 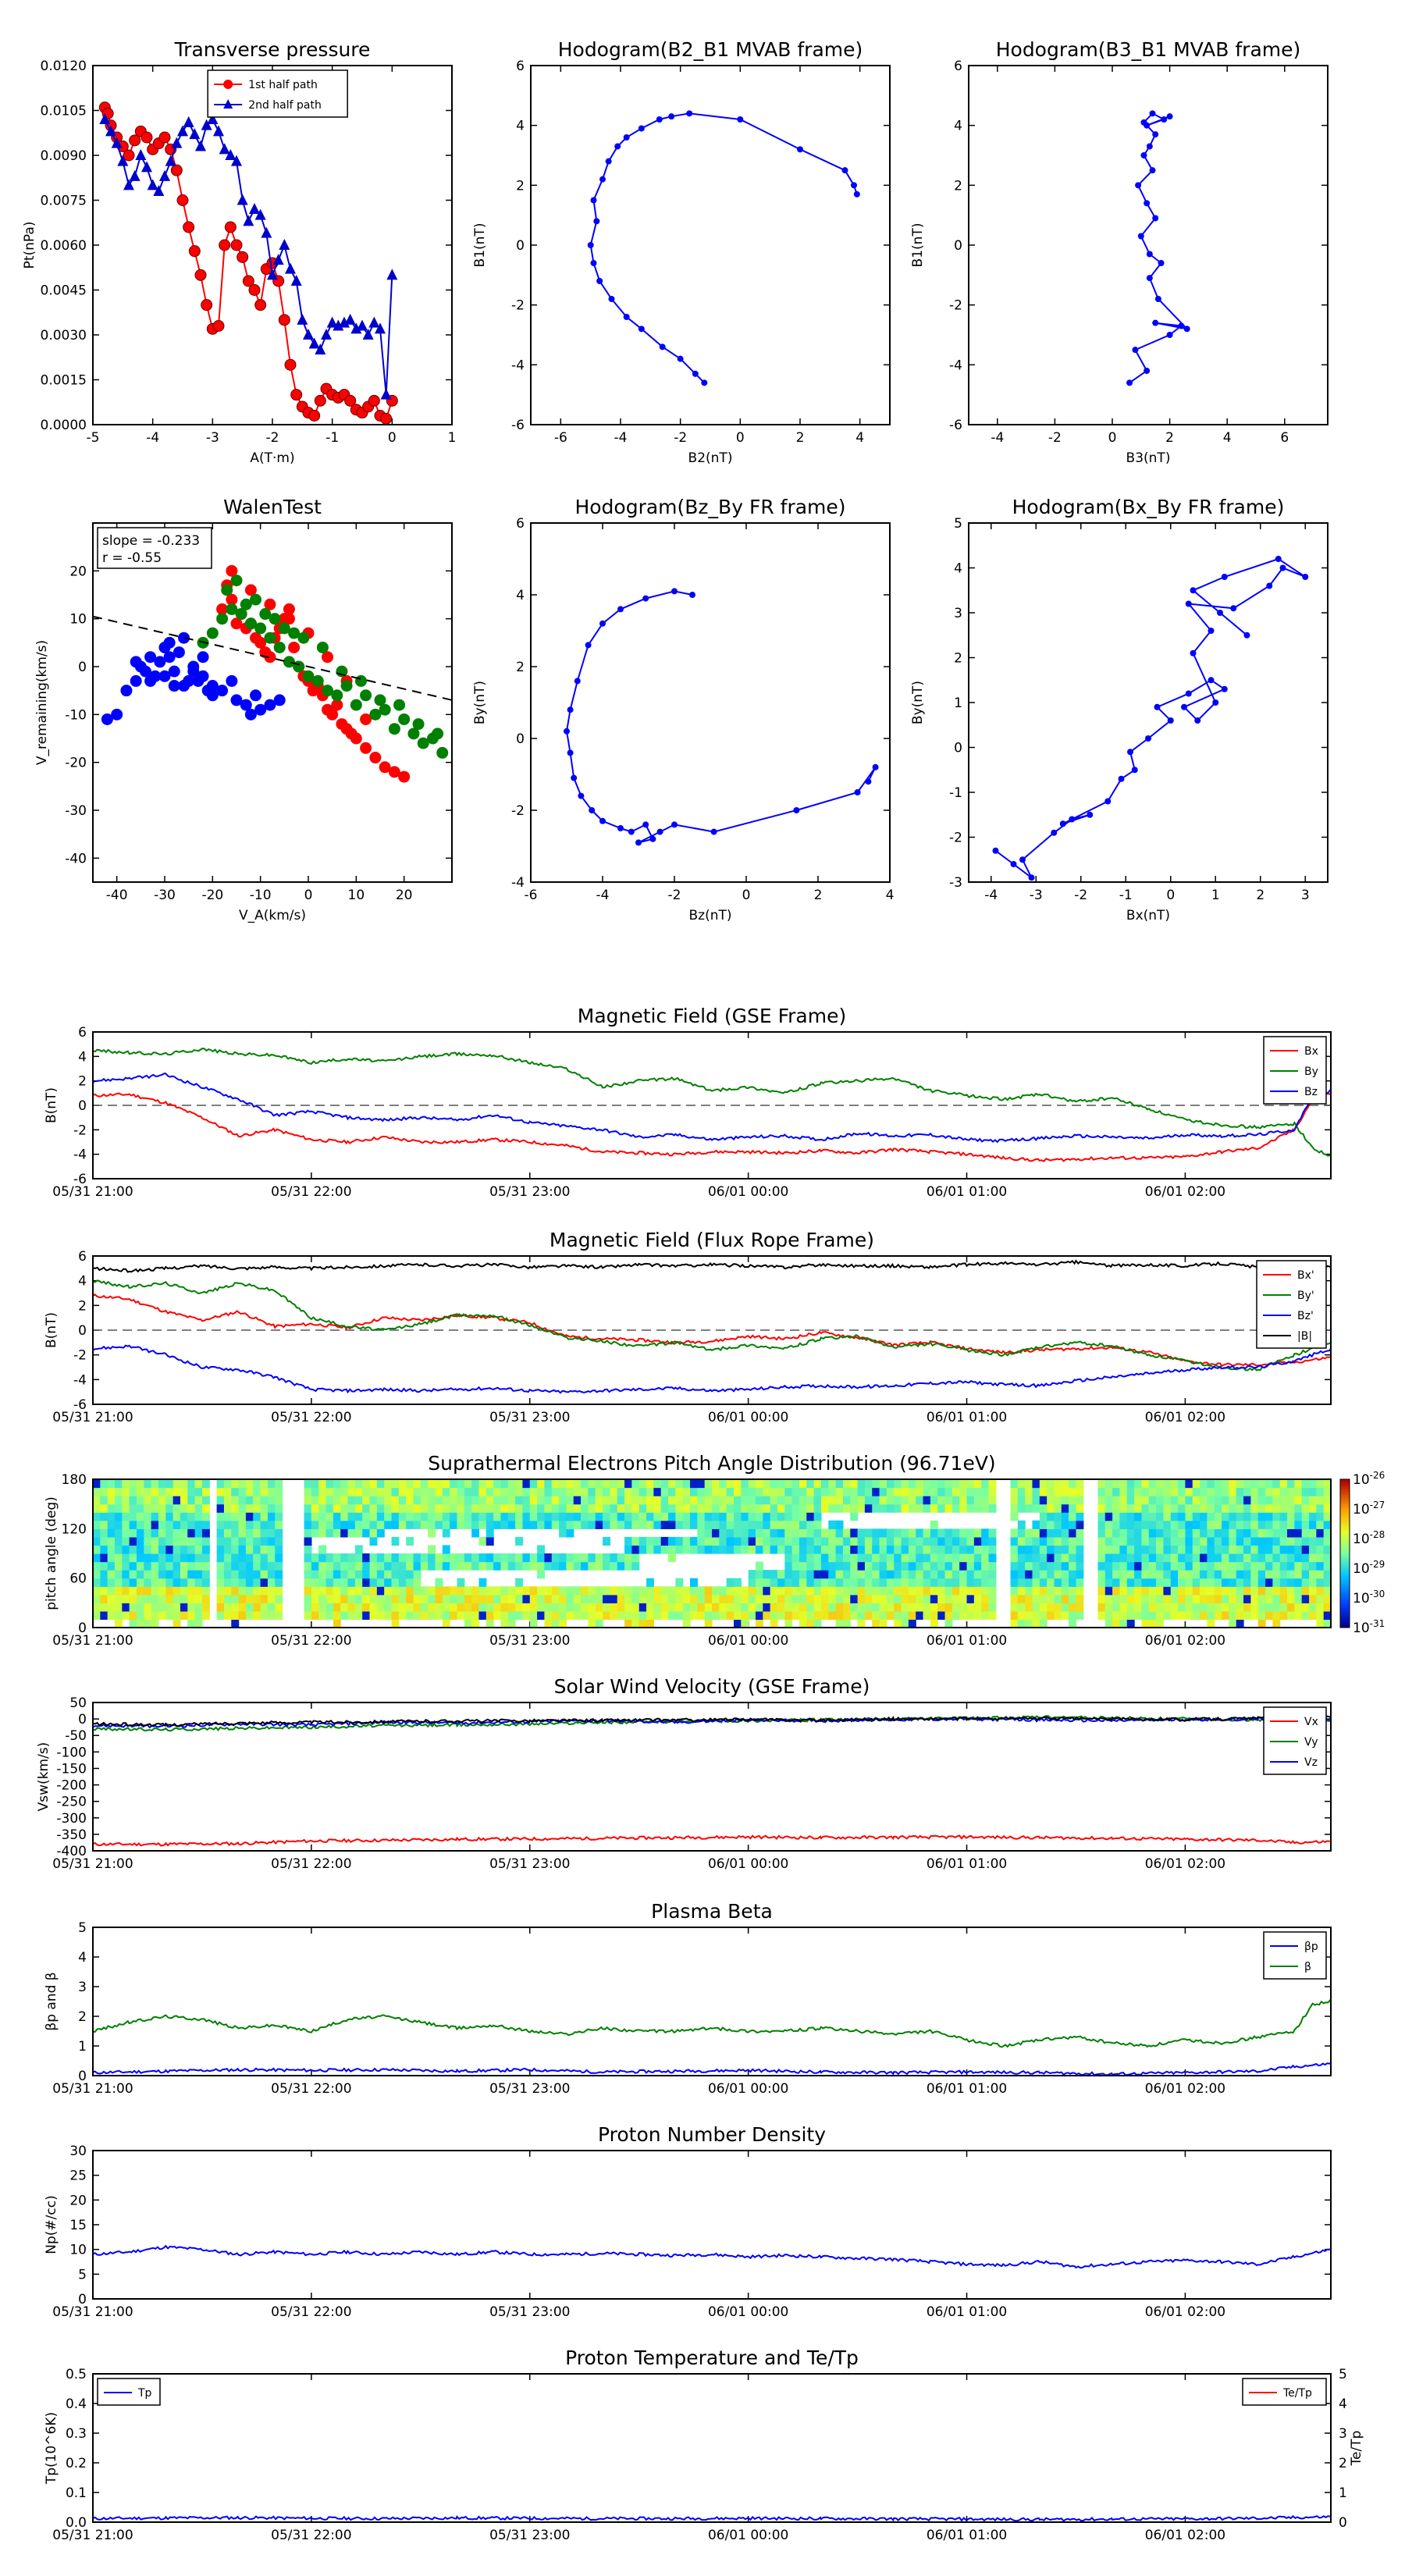 What do you see at coordinates (712, 2069) in the screenshot?
I see `series-line-βp` at bounding box center [712, 2069].